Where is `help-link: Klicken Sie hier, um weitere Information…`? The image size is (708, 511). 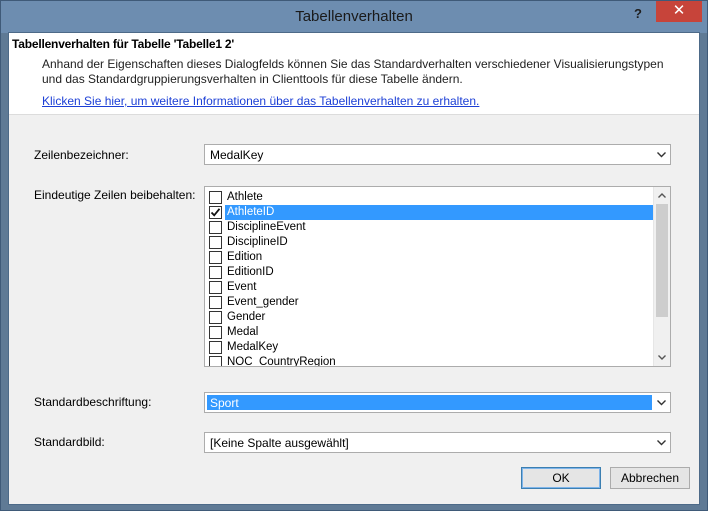 help-link: Klicken Sie hier, um weitere Information… is located at coordinates (260, 101).